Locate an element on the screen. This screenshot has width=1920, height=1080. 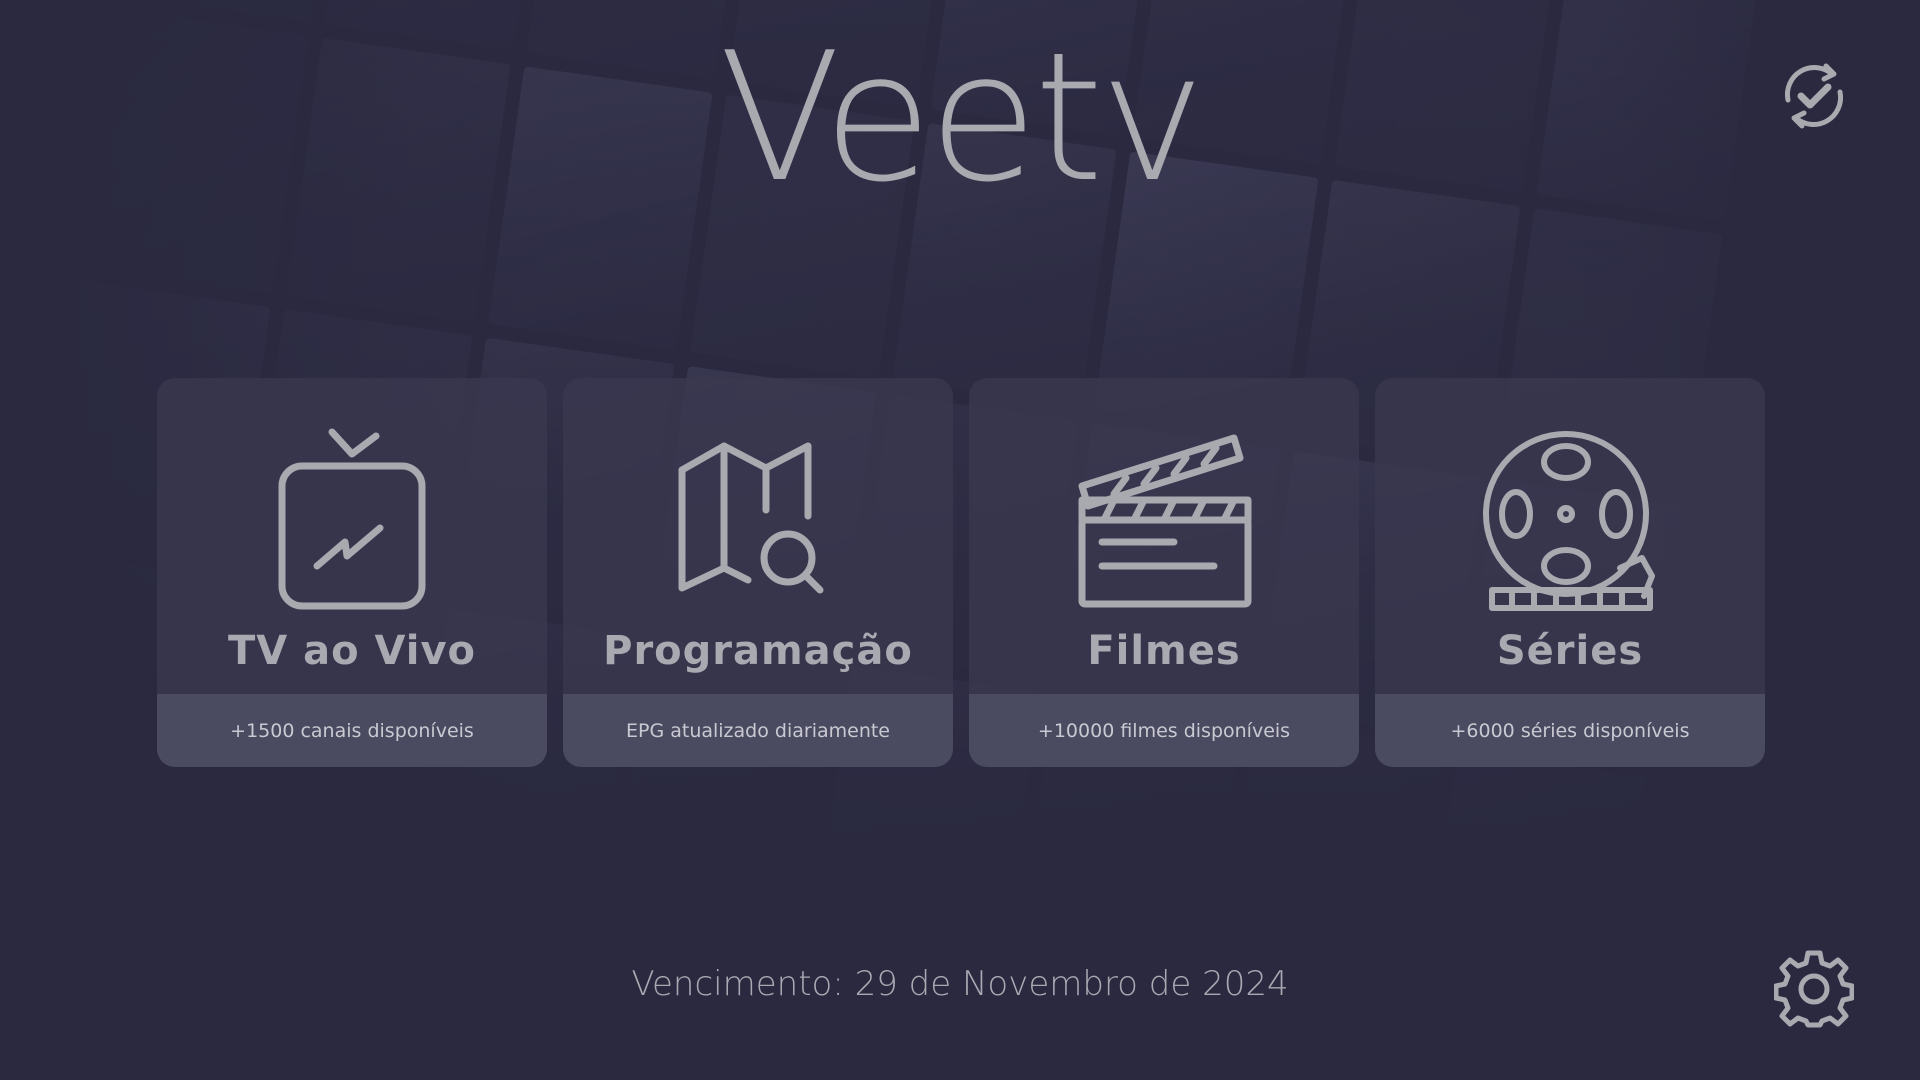
card-live-tv: TV ao Vivo +1500 canais disponíveis is located at coordinates (352, 572).